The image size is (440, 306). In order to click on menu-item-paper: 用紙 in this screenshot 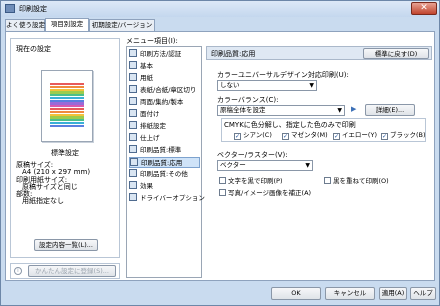, I will do `click(164, 78)`.